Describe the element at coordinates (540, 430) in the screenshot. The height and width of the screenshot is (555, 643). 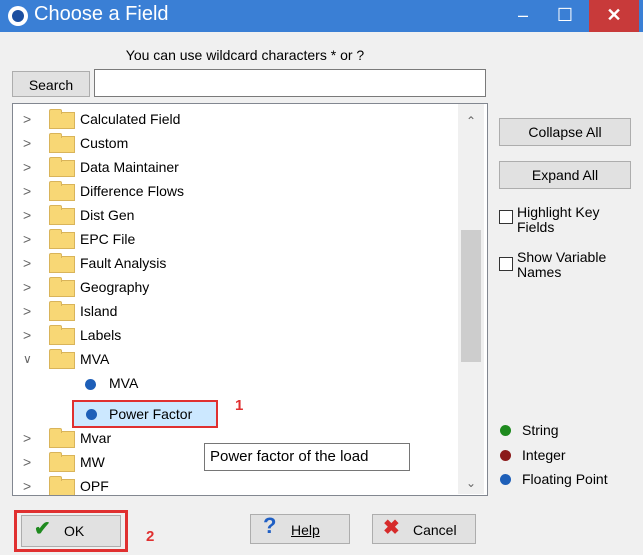
I see `legend-string-label: String` at that location.